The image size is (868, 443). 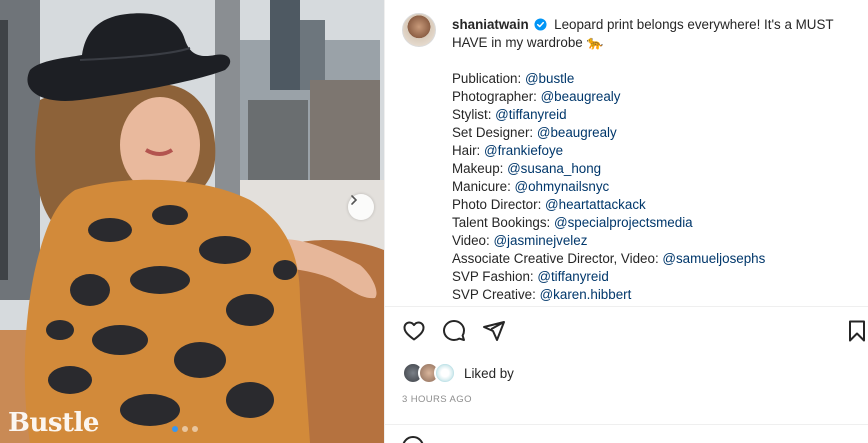 What do you see at coordinates (562, 186) in the screenshot?
I see `mention-link: @ohmynailsnyc` at bounding box center [562, 186].